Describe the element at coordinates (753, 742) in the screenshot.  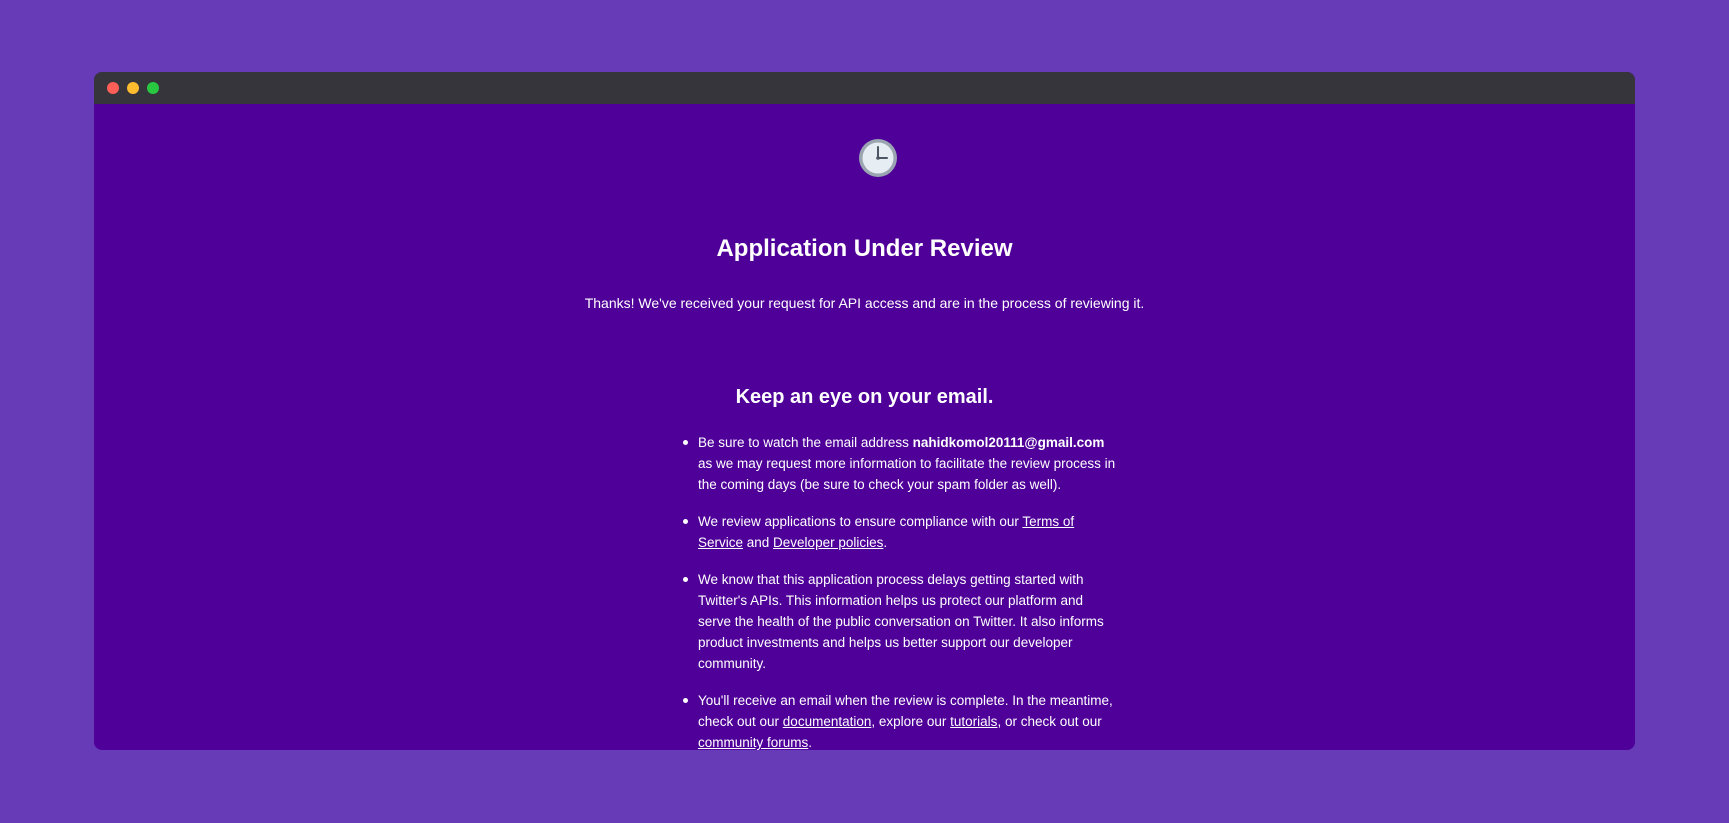
I see `community-forums-link: community forums` at that location.